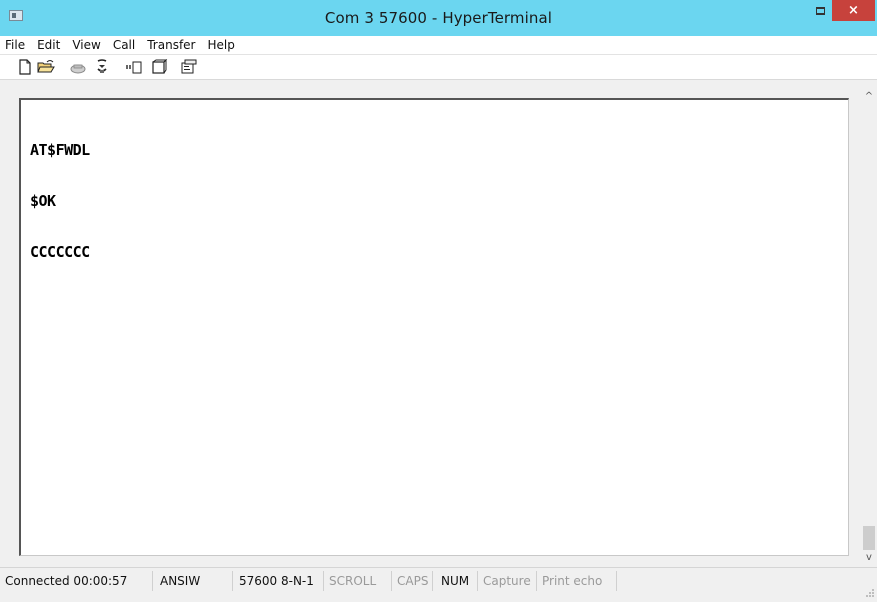 The height and width of the screenshot is (602, 877). What do you see at coordinates (159, 66) in the screenshot?
I see `receive-file-icon` at bounding box center [159, 66].